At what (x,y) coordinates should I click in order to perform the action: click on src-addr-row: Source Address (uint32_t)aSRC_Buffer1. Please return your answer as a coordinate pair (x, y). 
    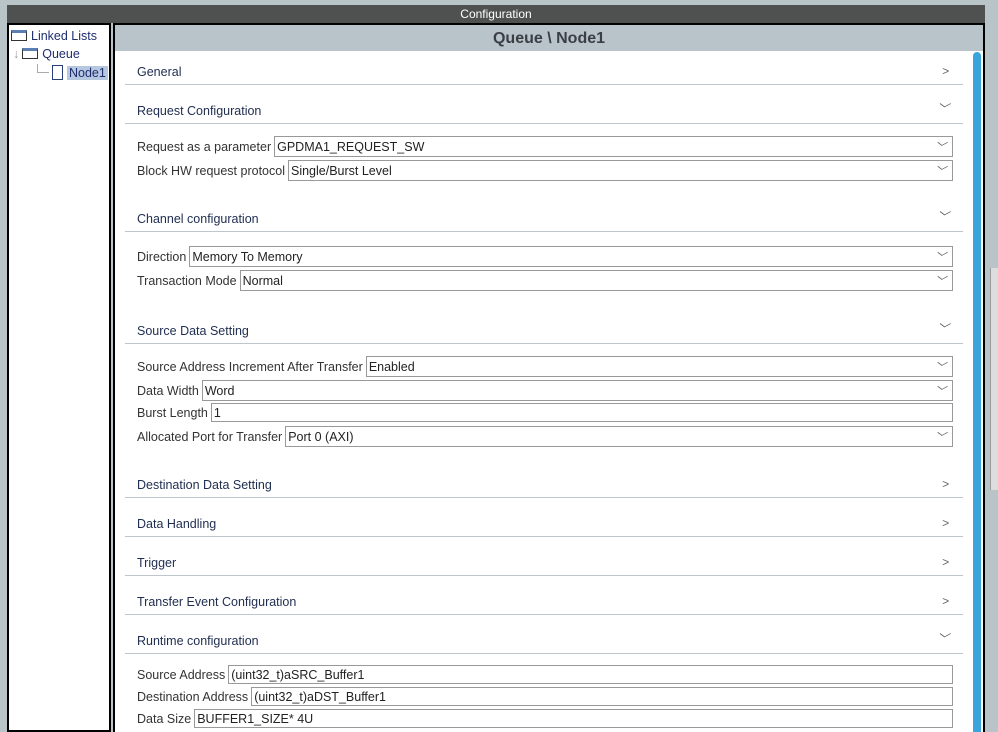
    Looking at the image, I should click on (545, 674).